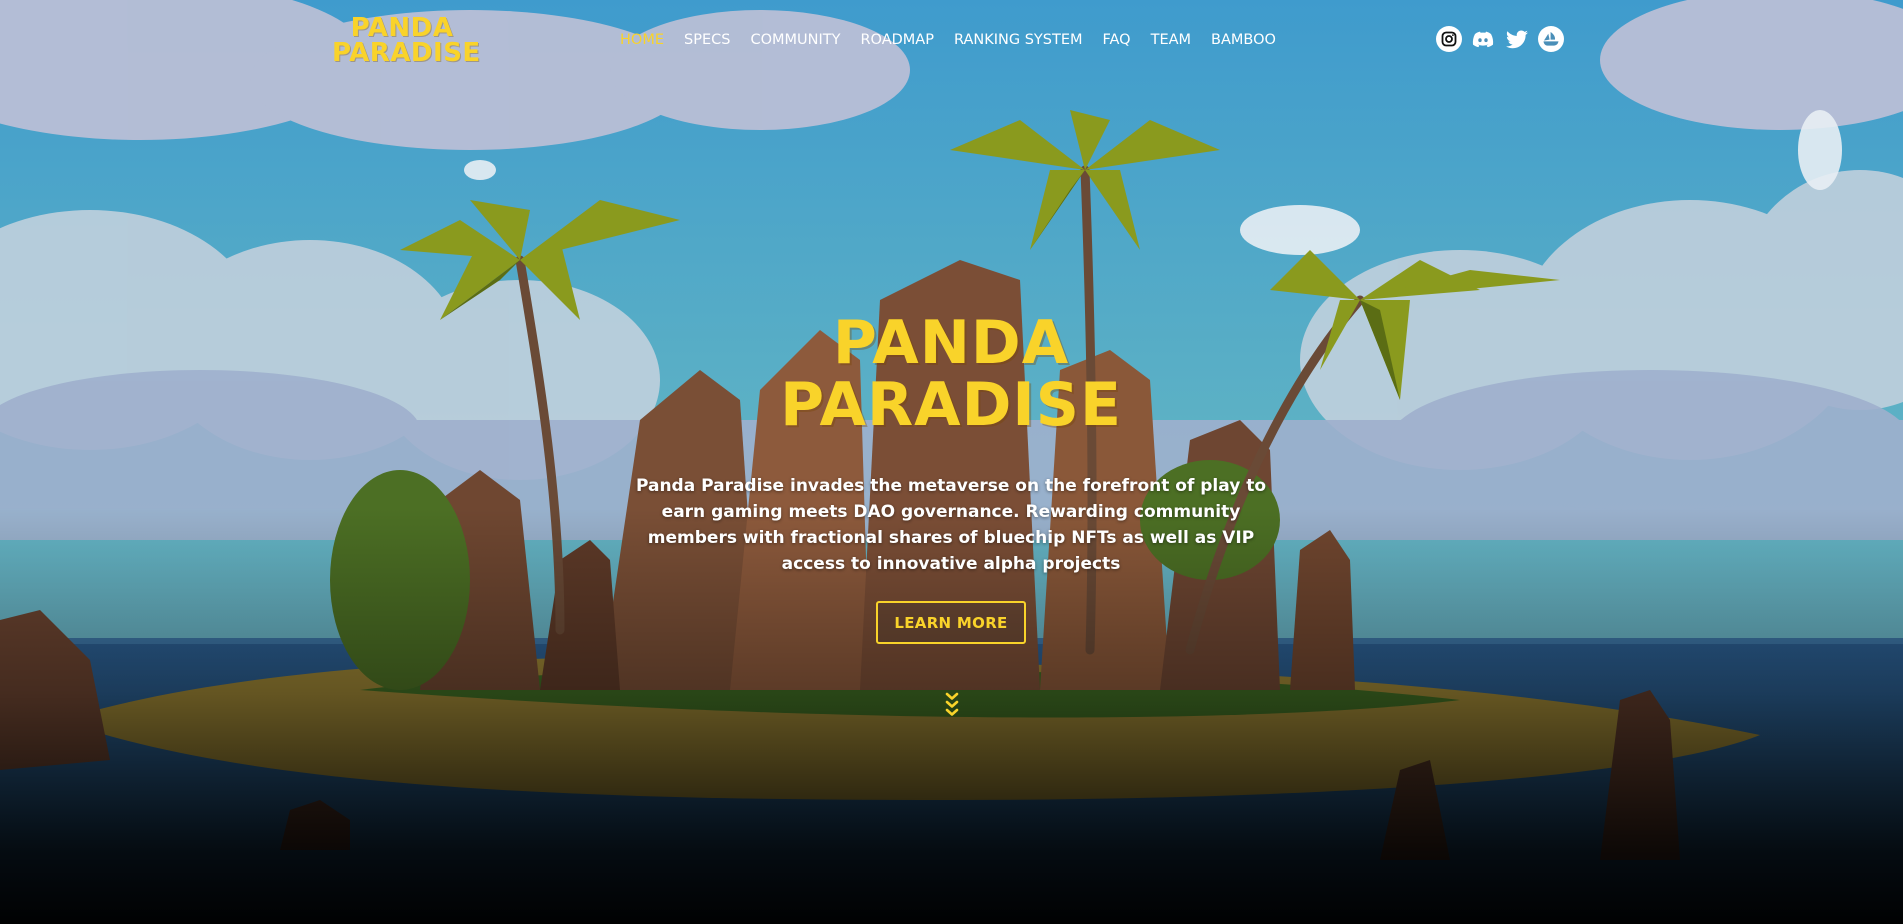 The image size is (1903, 924). Describe the element at coordinates (1483, 39) in the screenshot. I see `discord-icon` at that location.